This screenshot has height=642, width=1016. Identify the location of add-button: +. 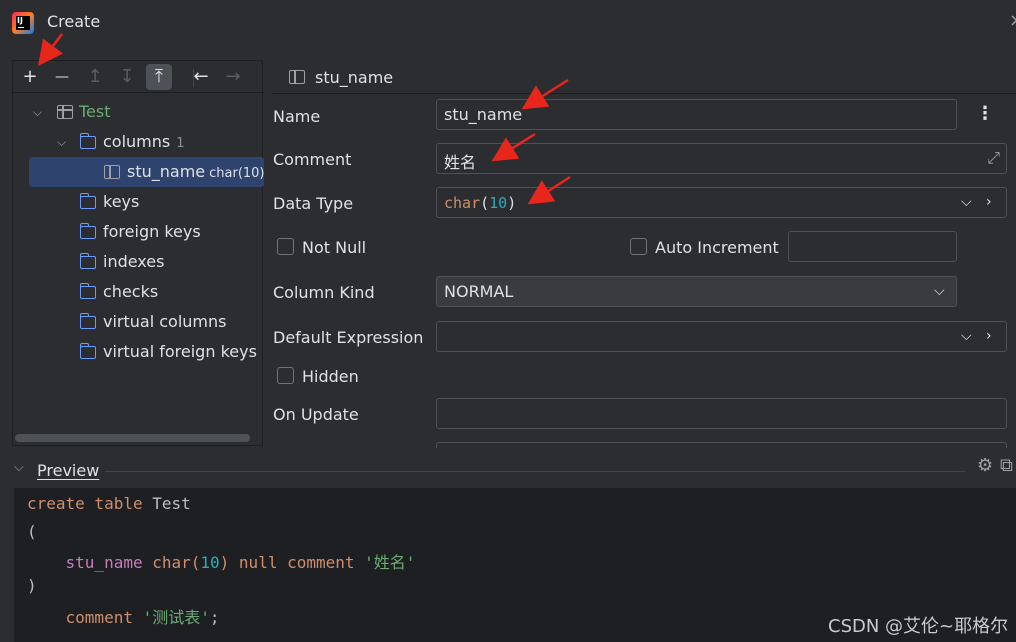
(30, 77).